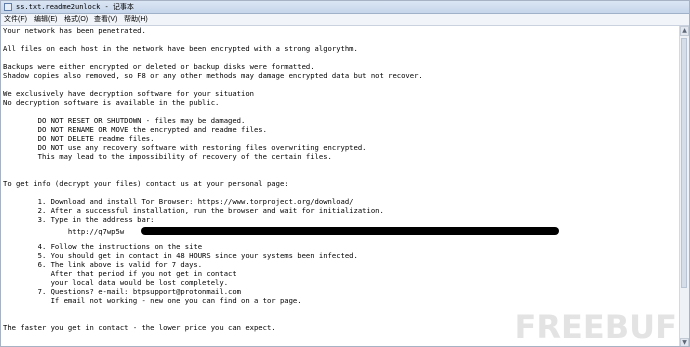 The height and width of the screenshot is (347, 690). Describe the element at coordinates (350, 231) in the screenshot. I see `redaction-bar` at that location.